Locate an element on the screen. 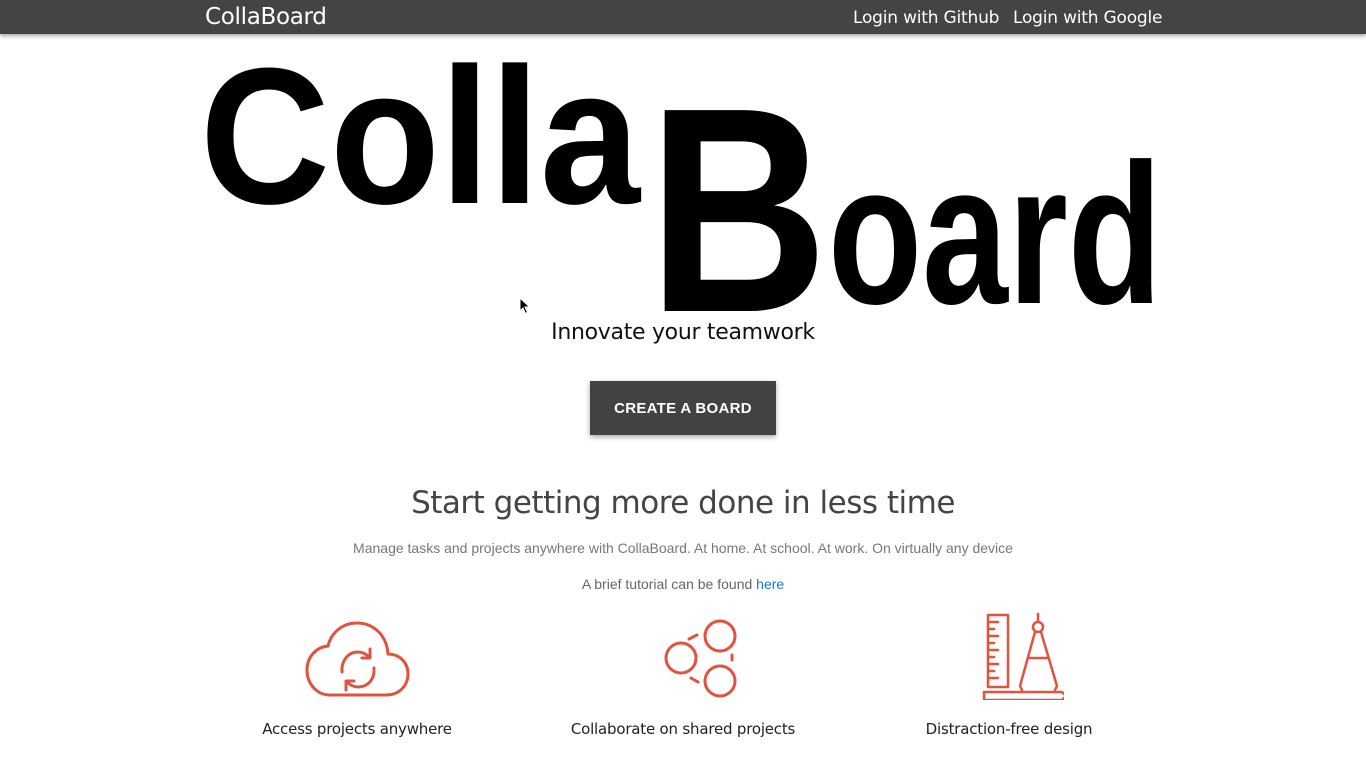  feature-collaborate: Collaborate on shared projects is located at coordinates (683, 674).